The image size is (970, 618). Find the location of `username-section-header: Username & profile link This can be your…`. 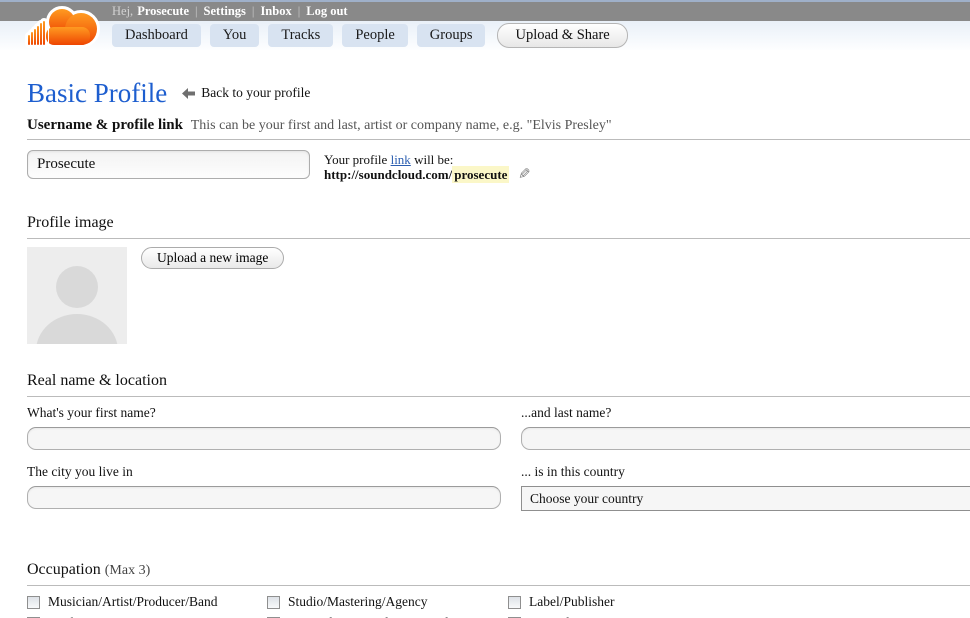

username-section-header: Username & profile link This can be your… is located at coordinates (498, 128).